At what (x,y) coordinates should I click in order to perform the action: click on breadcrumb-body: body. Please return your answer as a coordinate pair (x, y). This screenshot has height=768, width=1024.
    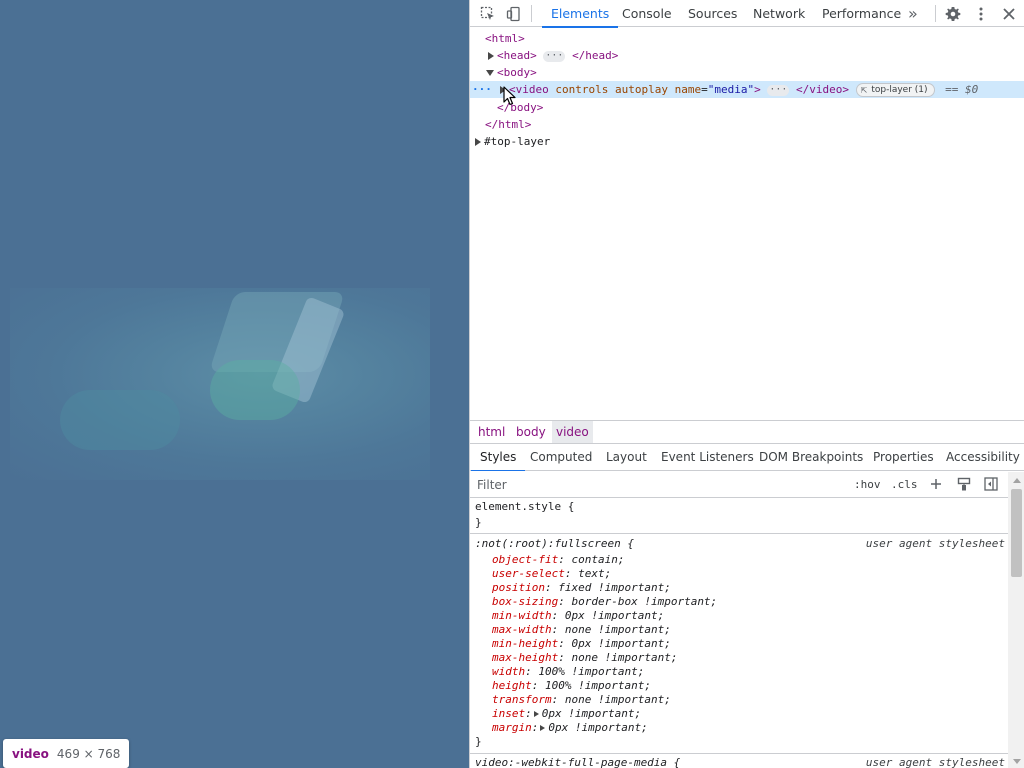
    Looking at the image, I should click on (531, 432).